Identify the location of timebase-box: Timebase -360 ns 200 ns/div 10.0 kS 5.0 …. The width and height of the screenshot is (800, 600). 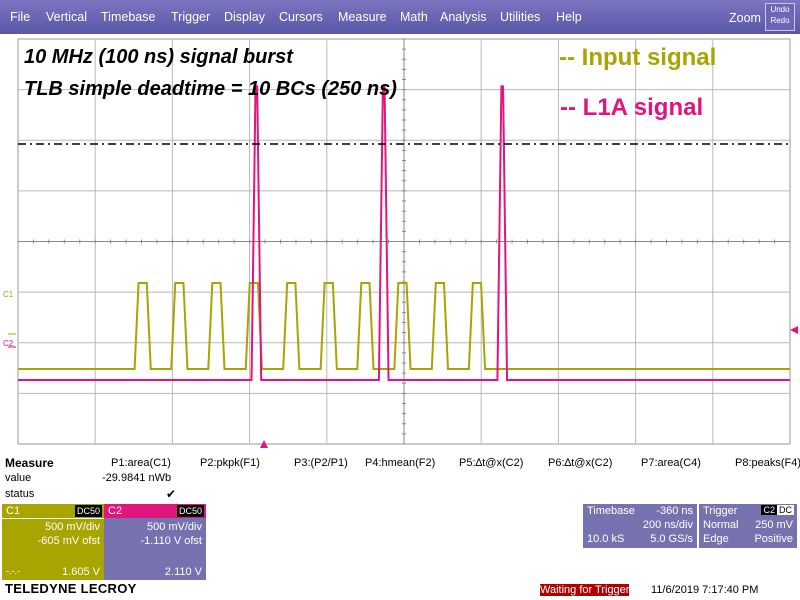
(640, 526).